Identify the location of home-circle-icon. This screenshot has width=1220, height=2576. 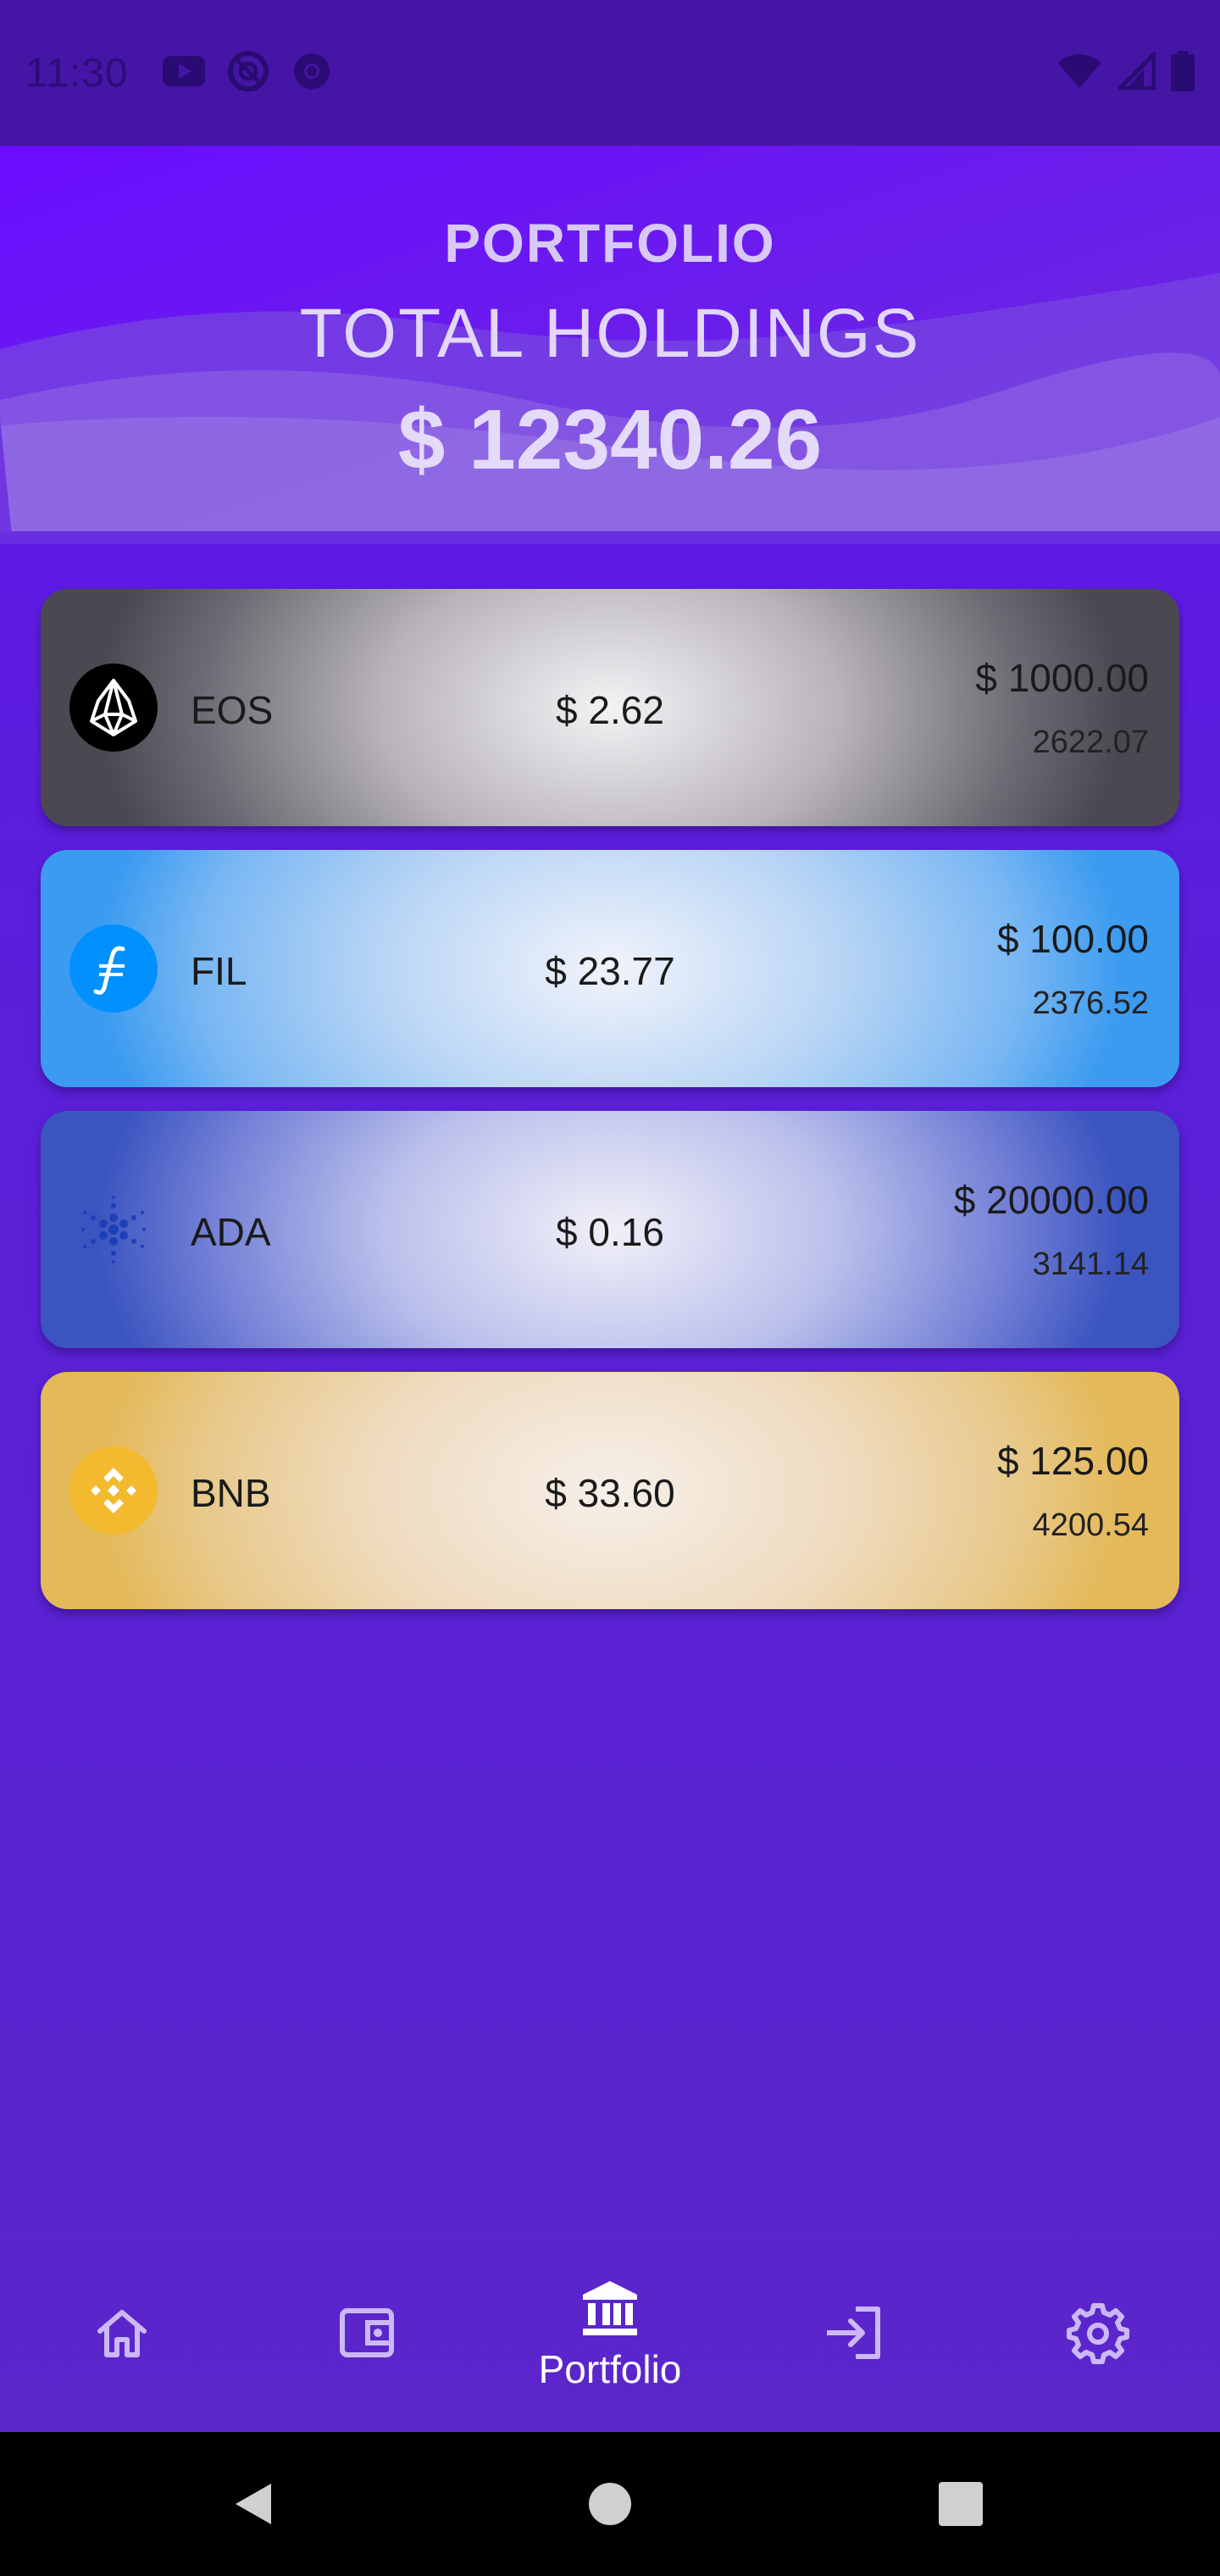
(610, 2504).